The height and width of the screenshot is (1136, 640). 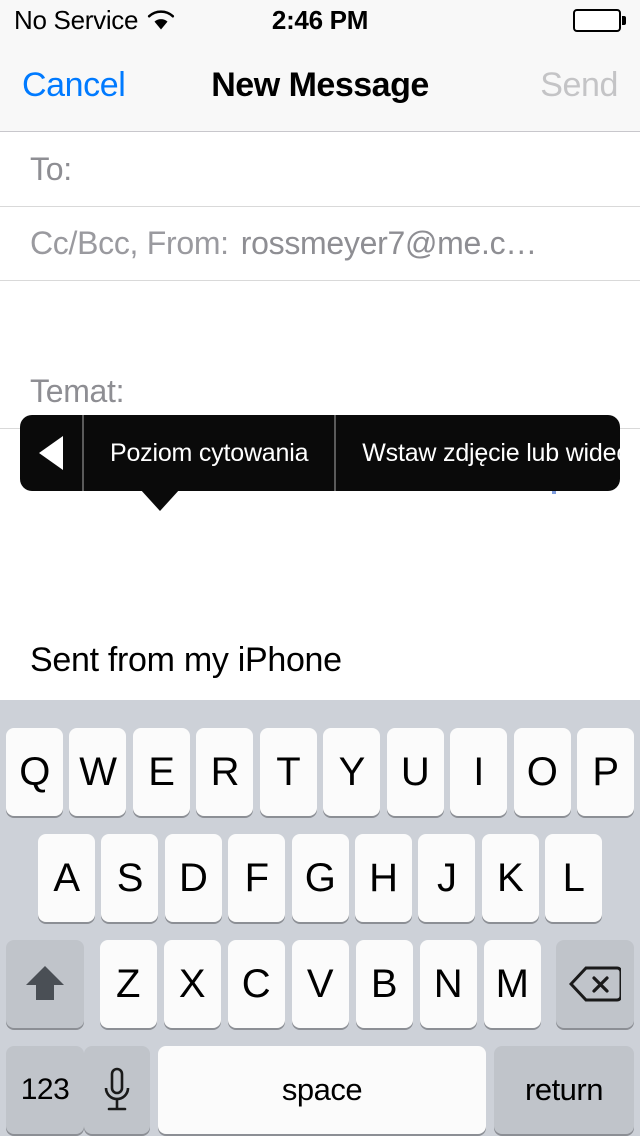 I want to click on navigation-bar: Cancel New Message Send, so click(x=320, y=86).